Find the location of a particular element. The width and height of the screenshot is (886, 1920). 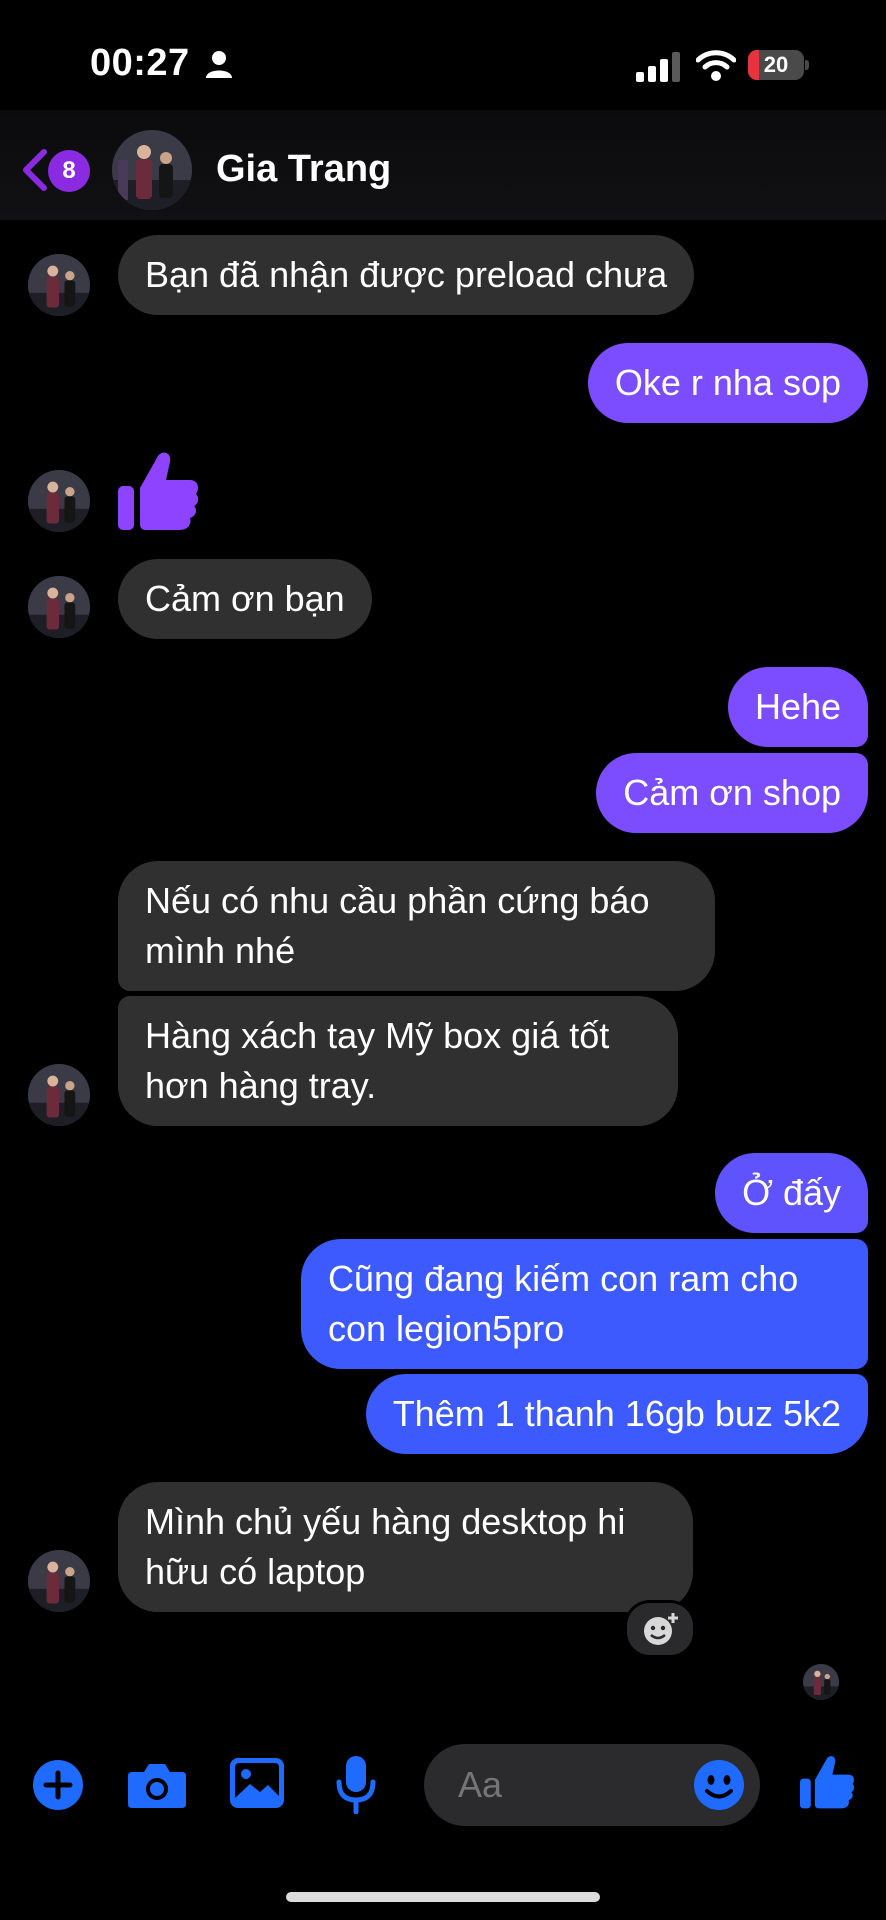

back-chevron-icon is located at coordinates (34, 170).